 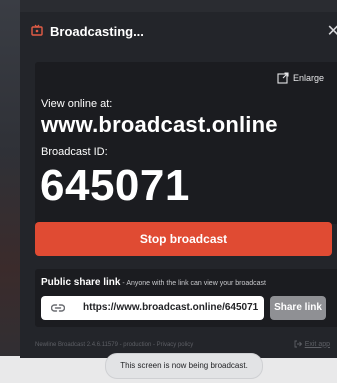 What do you see at coordinates (183, 239) in the screenshot?
I see `stop-broadcast-button: Stop broadcast` at bounding box center [183, 239].